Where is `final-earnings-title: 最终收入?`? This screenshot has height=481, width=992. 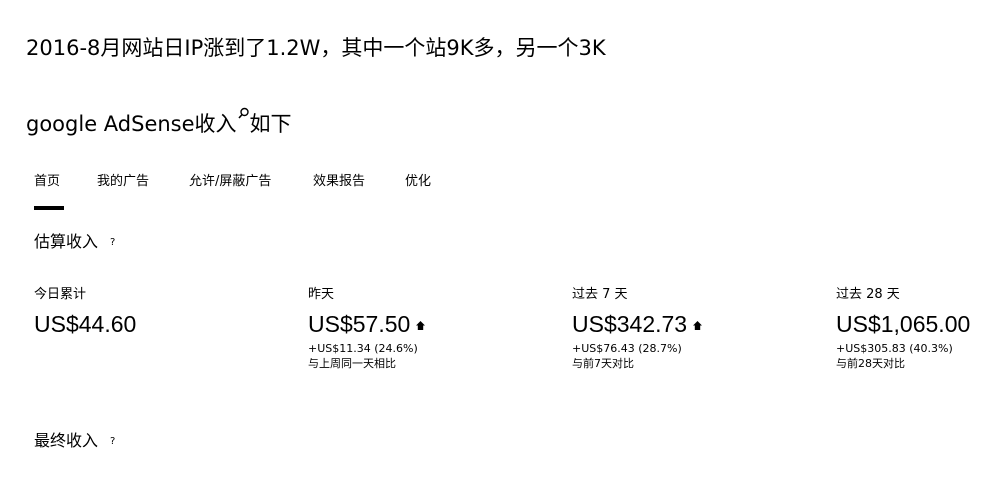
final-earnings-title: 最终收入? is located at coordinates (74, 439).